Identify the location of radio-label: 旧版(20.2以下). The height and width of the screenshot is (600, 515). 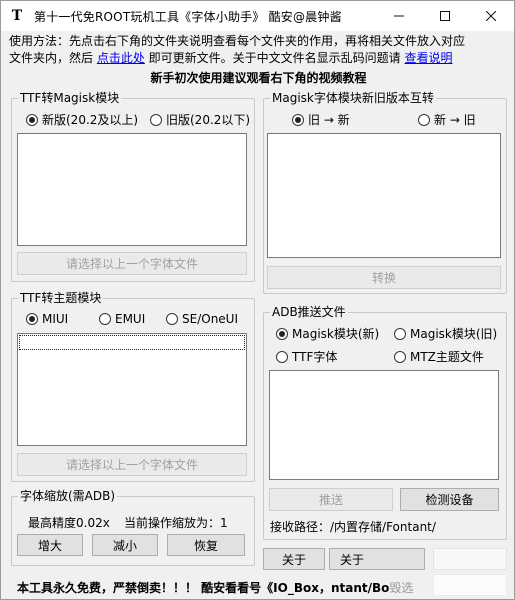
(208, 120).